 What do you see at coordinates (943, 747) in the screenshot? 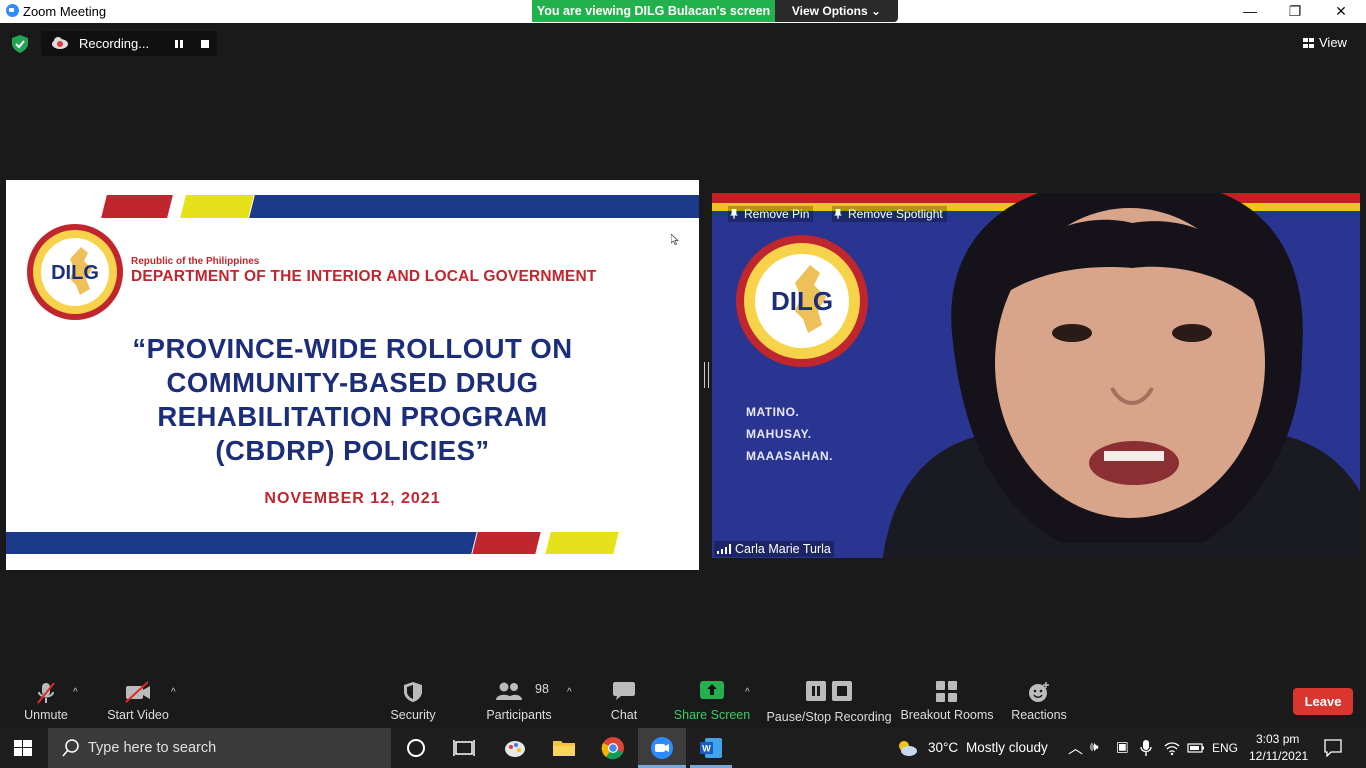
I see `weather-temperature: 30°C` at bounding box center [943, 747].